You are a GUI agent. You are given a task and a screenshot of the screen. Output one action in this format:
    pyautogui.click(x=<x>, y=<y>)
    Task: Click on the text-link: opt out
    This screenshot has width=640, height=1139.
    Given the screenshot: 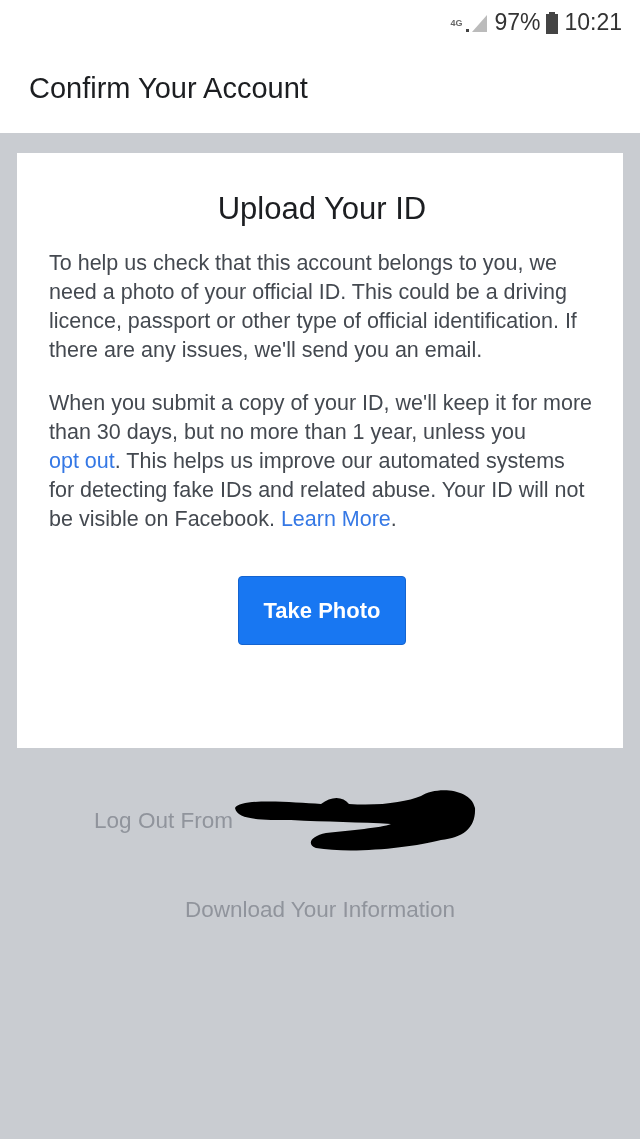 What is the action you would take?
    pyautogui.click(x=82, y=461)
    